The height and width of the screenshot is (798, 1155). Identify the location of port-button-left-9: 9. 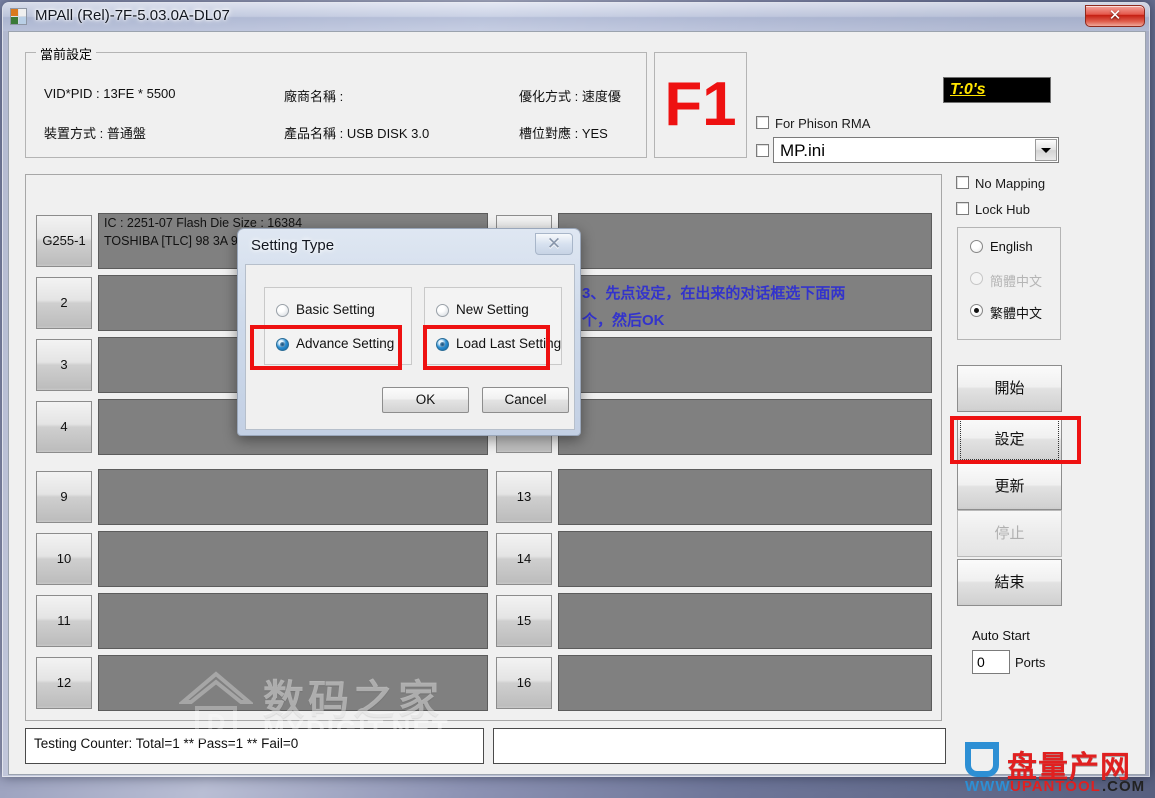
(64, 497).